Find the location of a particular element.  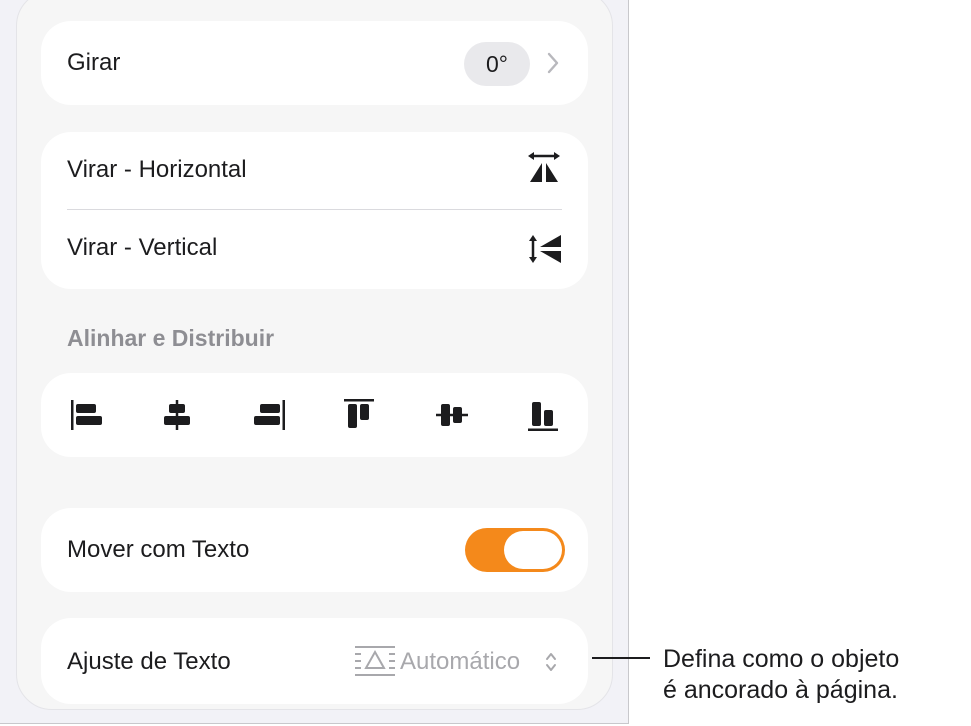

move-with-text-row: Mover com Texto is located at coordinates (314, 550).